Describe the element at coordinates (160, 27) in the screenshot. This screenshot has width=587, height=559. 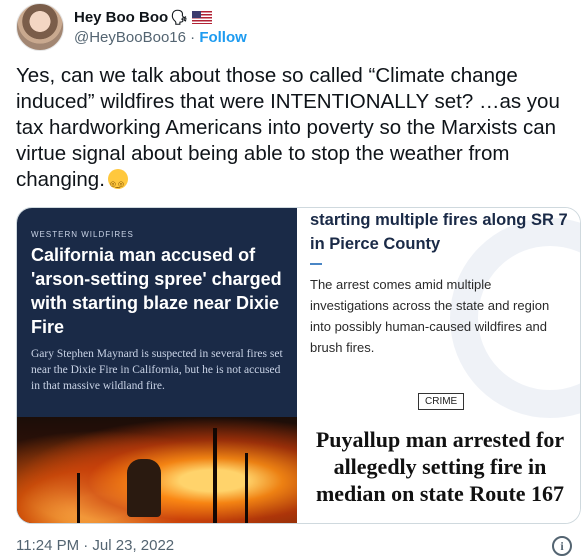
I see `author-block: Hey Boo Boo 🗣 @HeyBooBoo16 · Follow` at that location.